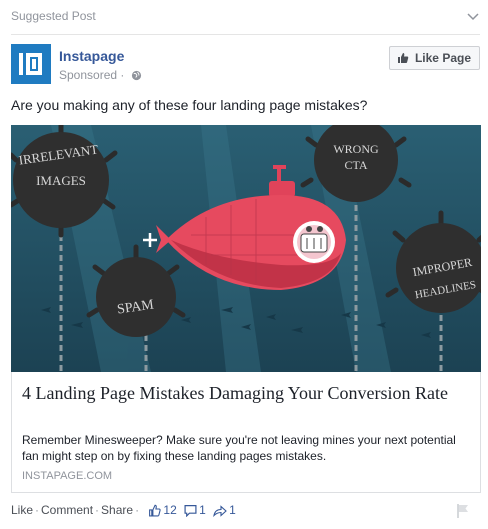 This screenshot has height=529, width=488. I want to click on likes-count: 12, so click(164, 510).